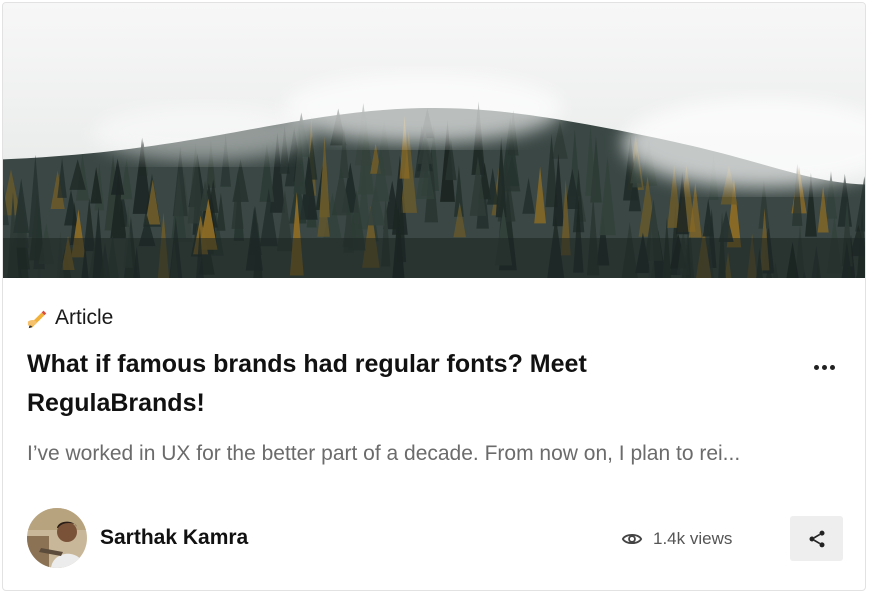 The height and width of the screenshot is (594, 869). Describe the element at coordinates (632, 539) in the screenshot. I see `eye-icon` at that location.